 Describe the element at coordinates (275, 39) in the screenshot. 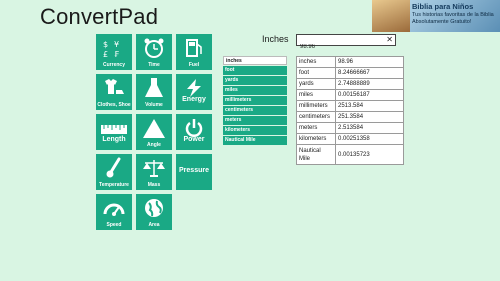

I see `input-unit-label: Inches` at that location.